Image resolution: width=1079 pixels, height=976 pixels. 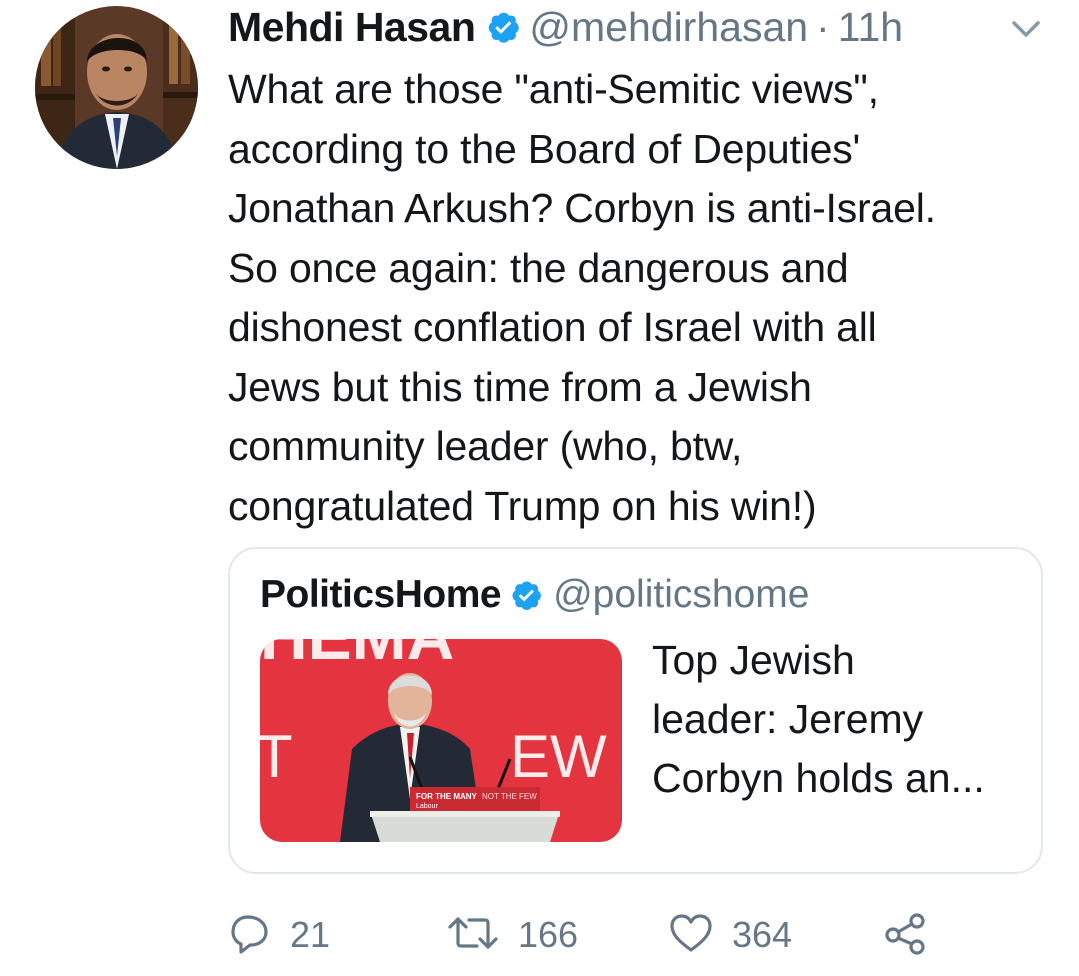 What do you see at coordinates (276, 756) in the screenshot?
I see `backdrop-text-left: T` at bounding box center [276, 756].